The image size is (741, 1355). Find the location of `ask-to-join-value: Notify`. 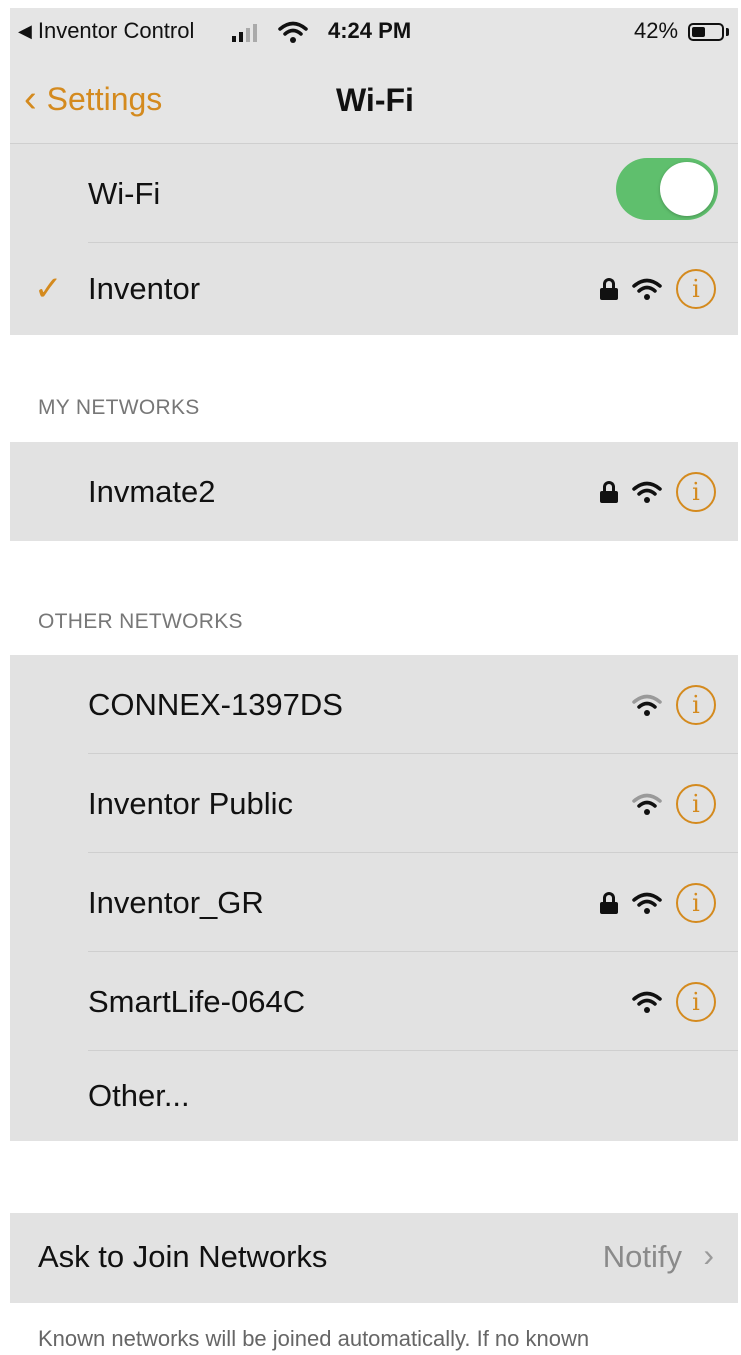

ask-to-join-value: Notify is located at coordinates (642, 1256).